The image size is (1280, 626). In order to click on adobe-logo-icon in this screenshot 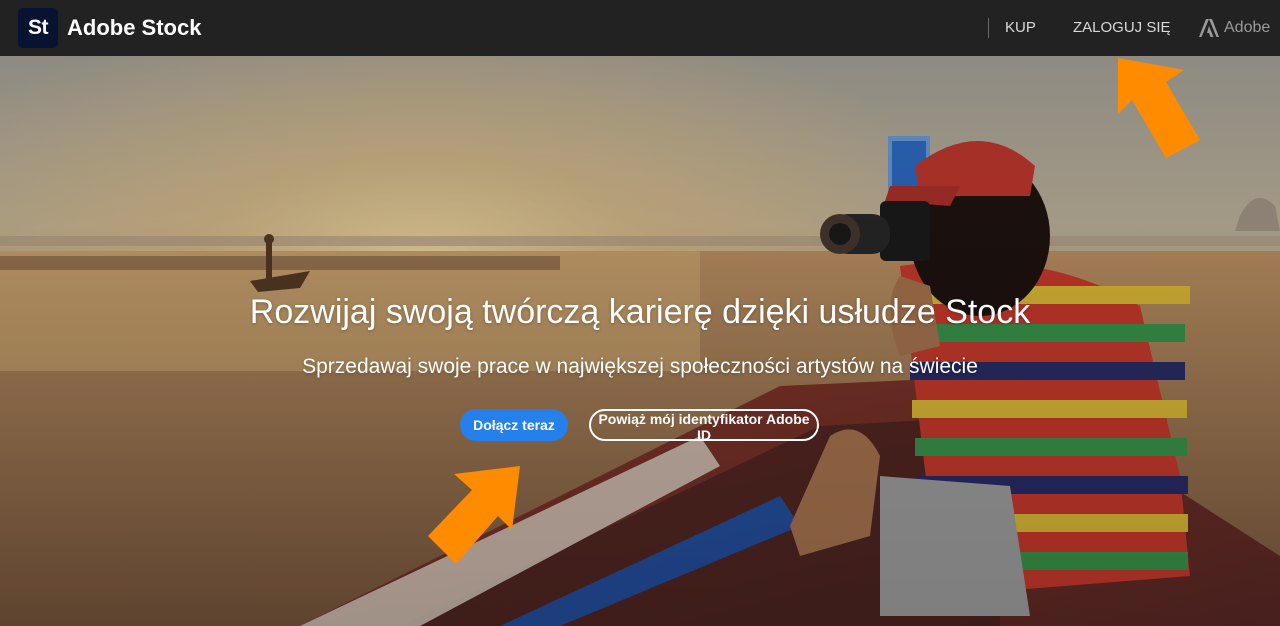, I will do `click(1209, 28)`.